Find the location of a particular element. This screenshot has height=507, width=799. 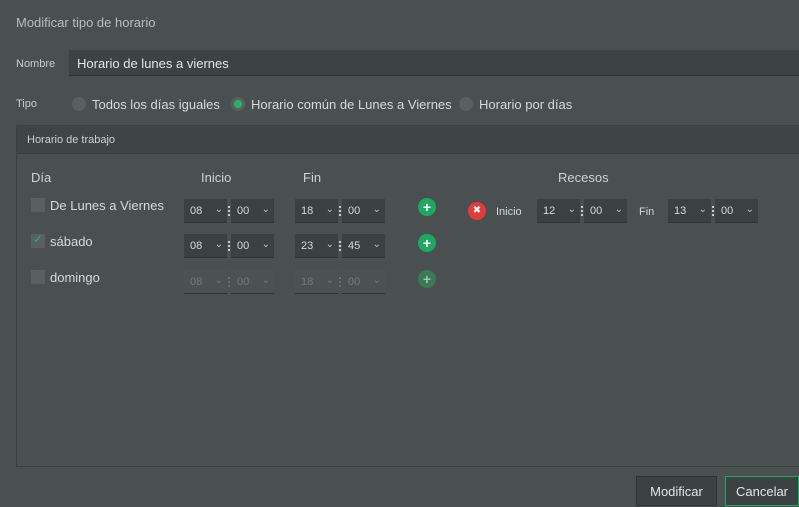

select-value: 23 is located at coordinates (307, 246).